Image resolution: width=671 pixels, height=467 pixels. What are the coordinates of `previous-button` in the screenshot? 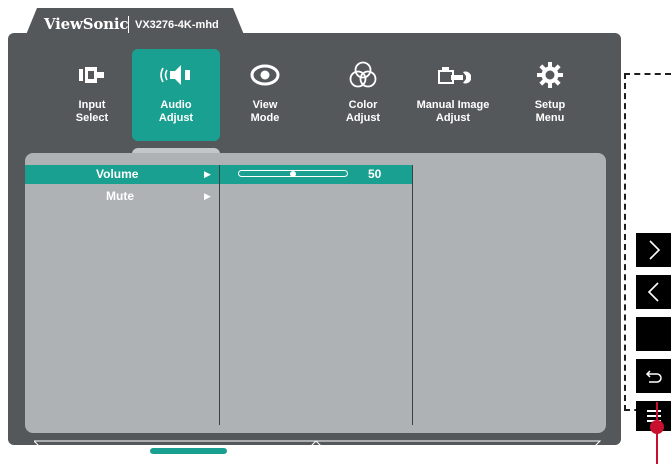 It's located at (653, 292).